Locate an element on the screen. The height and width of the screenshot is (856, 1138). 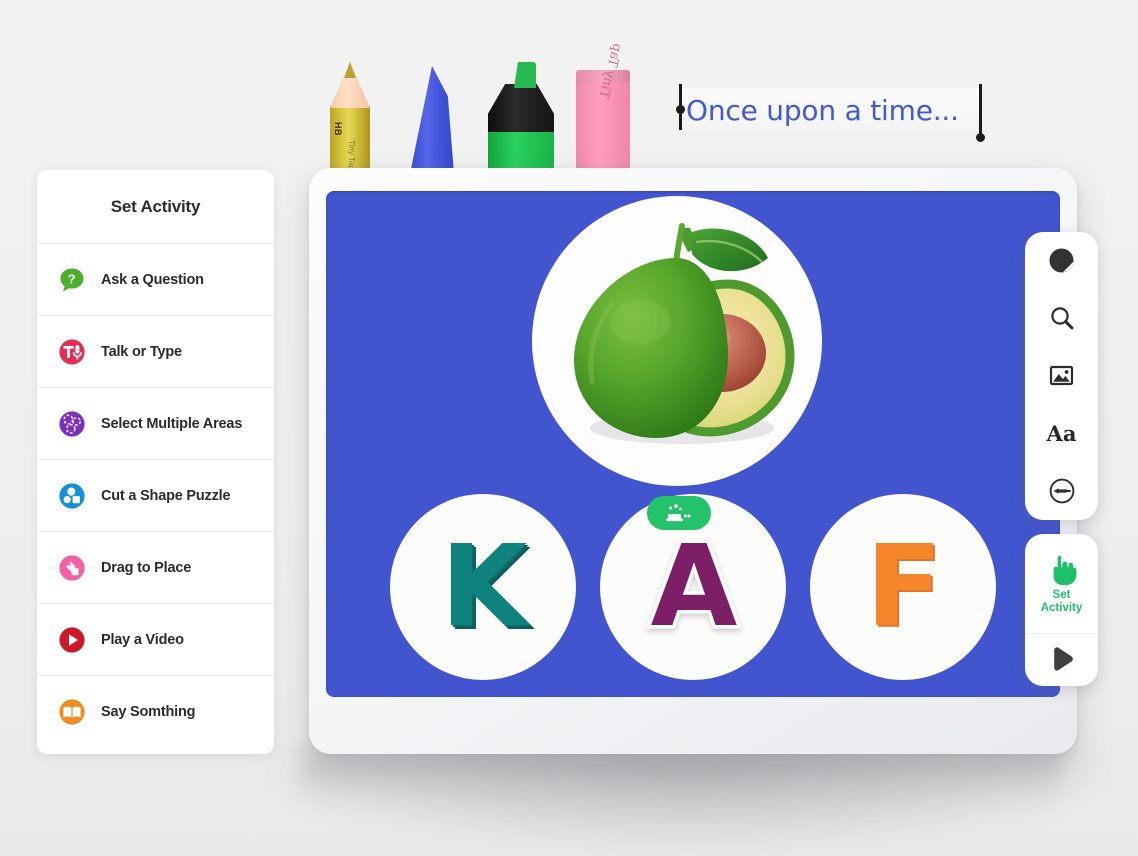
avocado-photo is located at coordinates (684, 333).